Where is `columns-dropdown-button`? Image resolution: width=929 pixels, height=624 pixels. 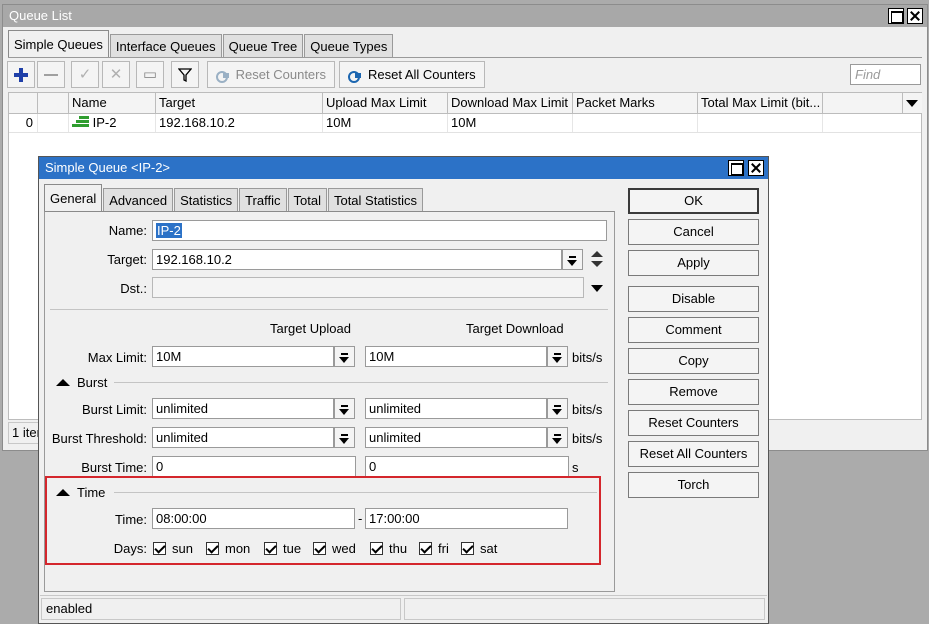 columns-dropdown-button is located at coordinates (912, 103).